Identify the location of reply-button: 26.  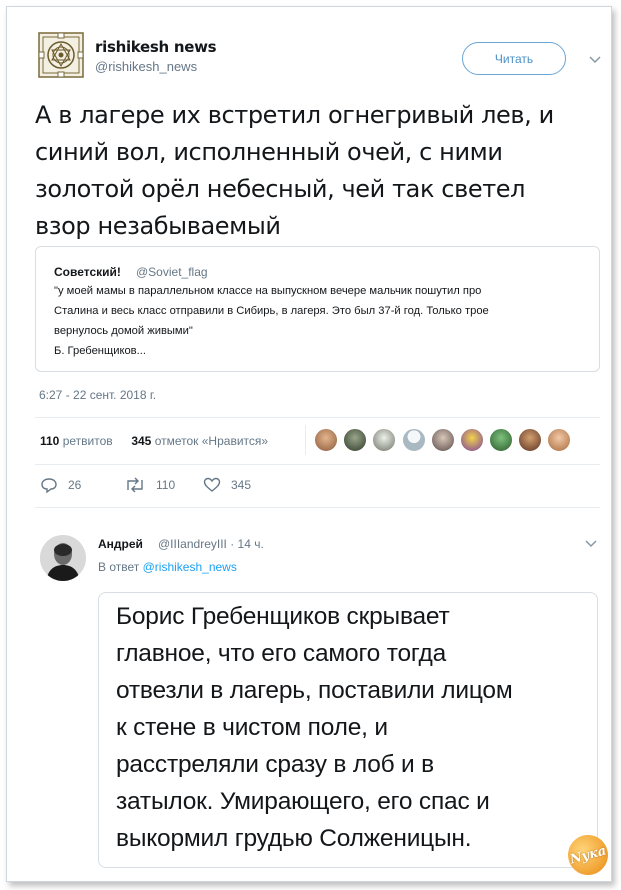
(60, 485).